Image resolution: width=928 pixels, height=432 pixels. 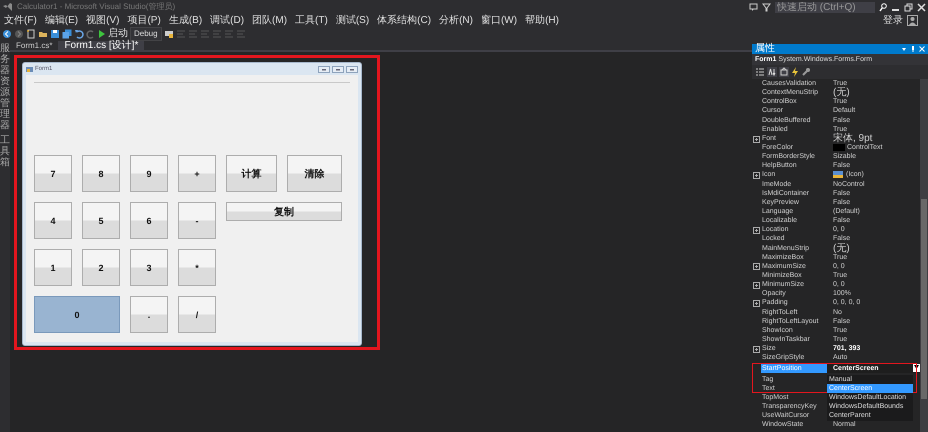 I want to click on calculator-button: 1, so click(x=53, y=267).